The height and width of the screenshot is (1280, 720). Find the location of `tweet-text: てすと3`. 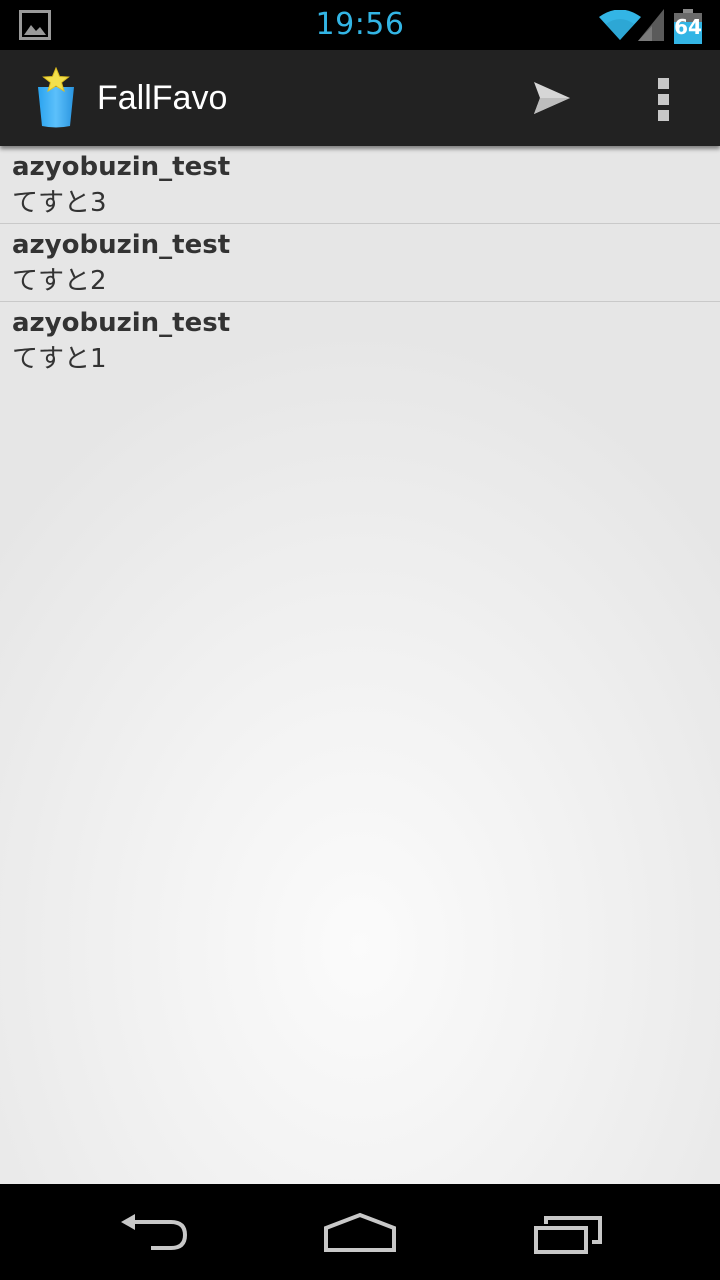

tweet-text: てすと3 is located at coordinates (59, 203).